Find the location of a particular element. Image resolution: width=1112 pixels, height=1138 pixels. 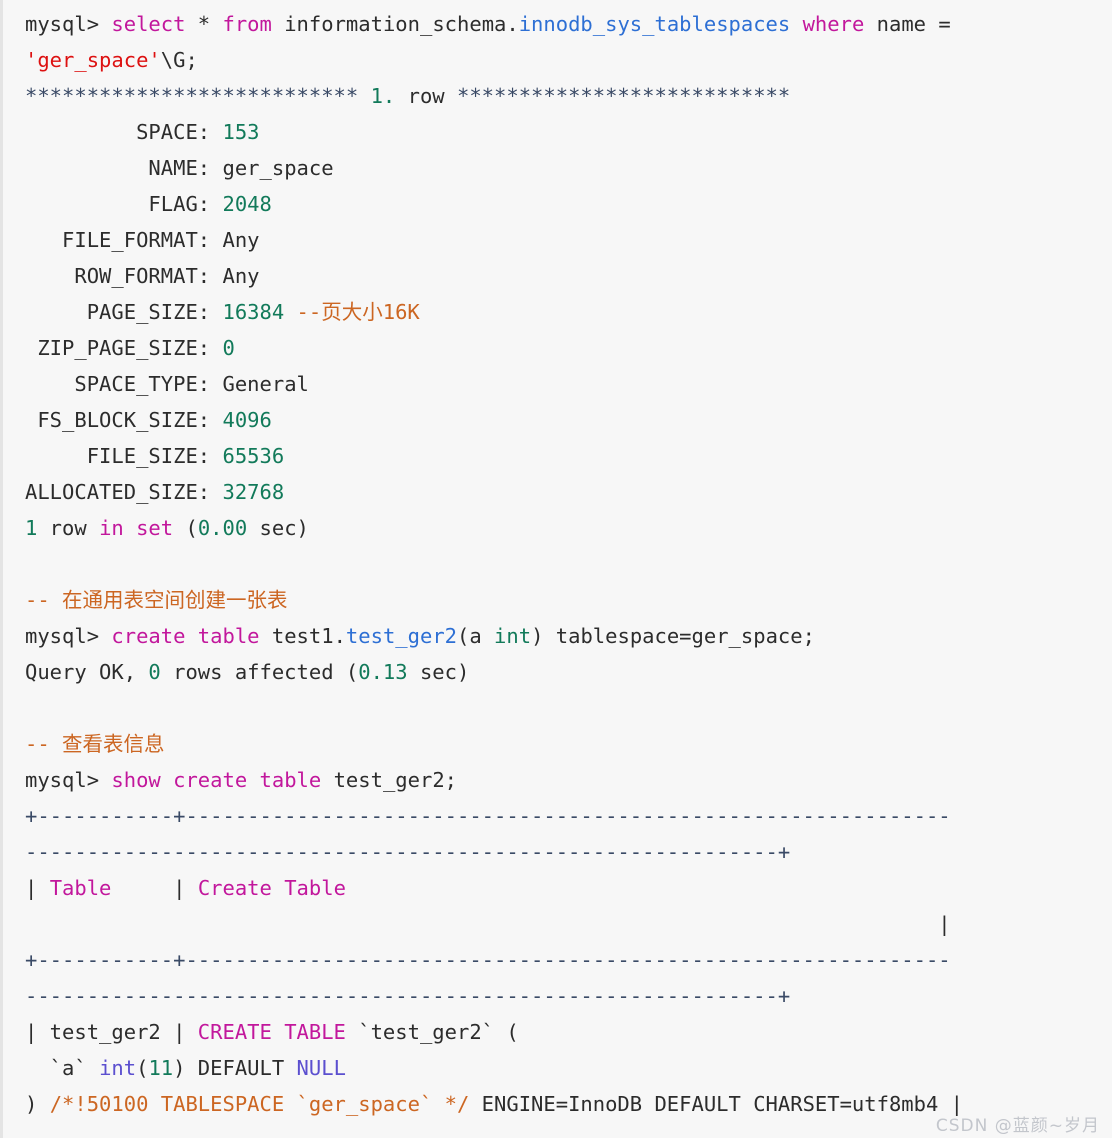

ddl-column-length: 11 is located at coordinates (161, 1068).